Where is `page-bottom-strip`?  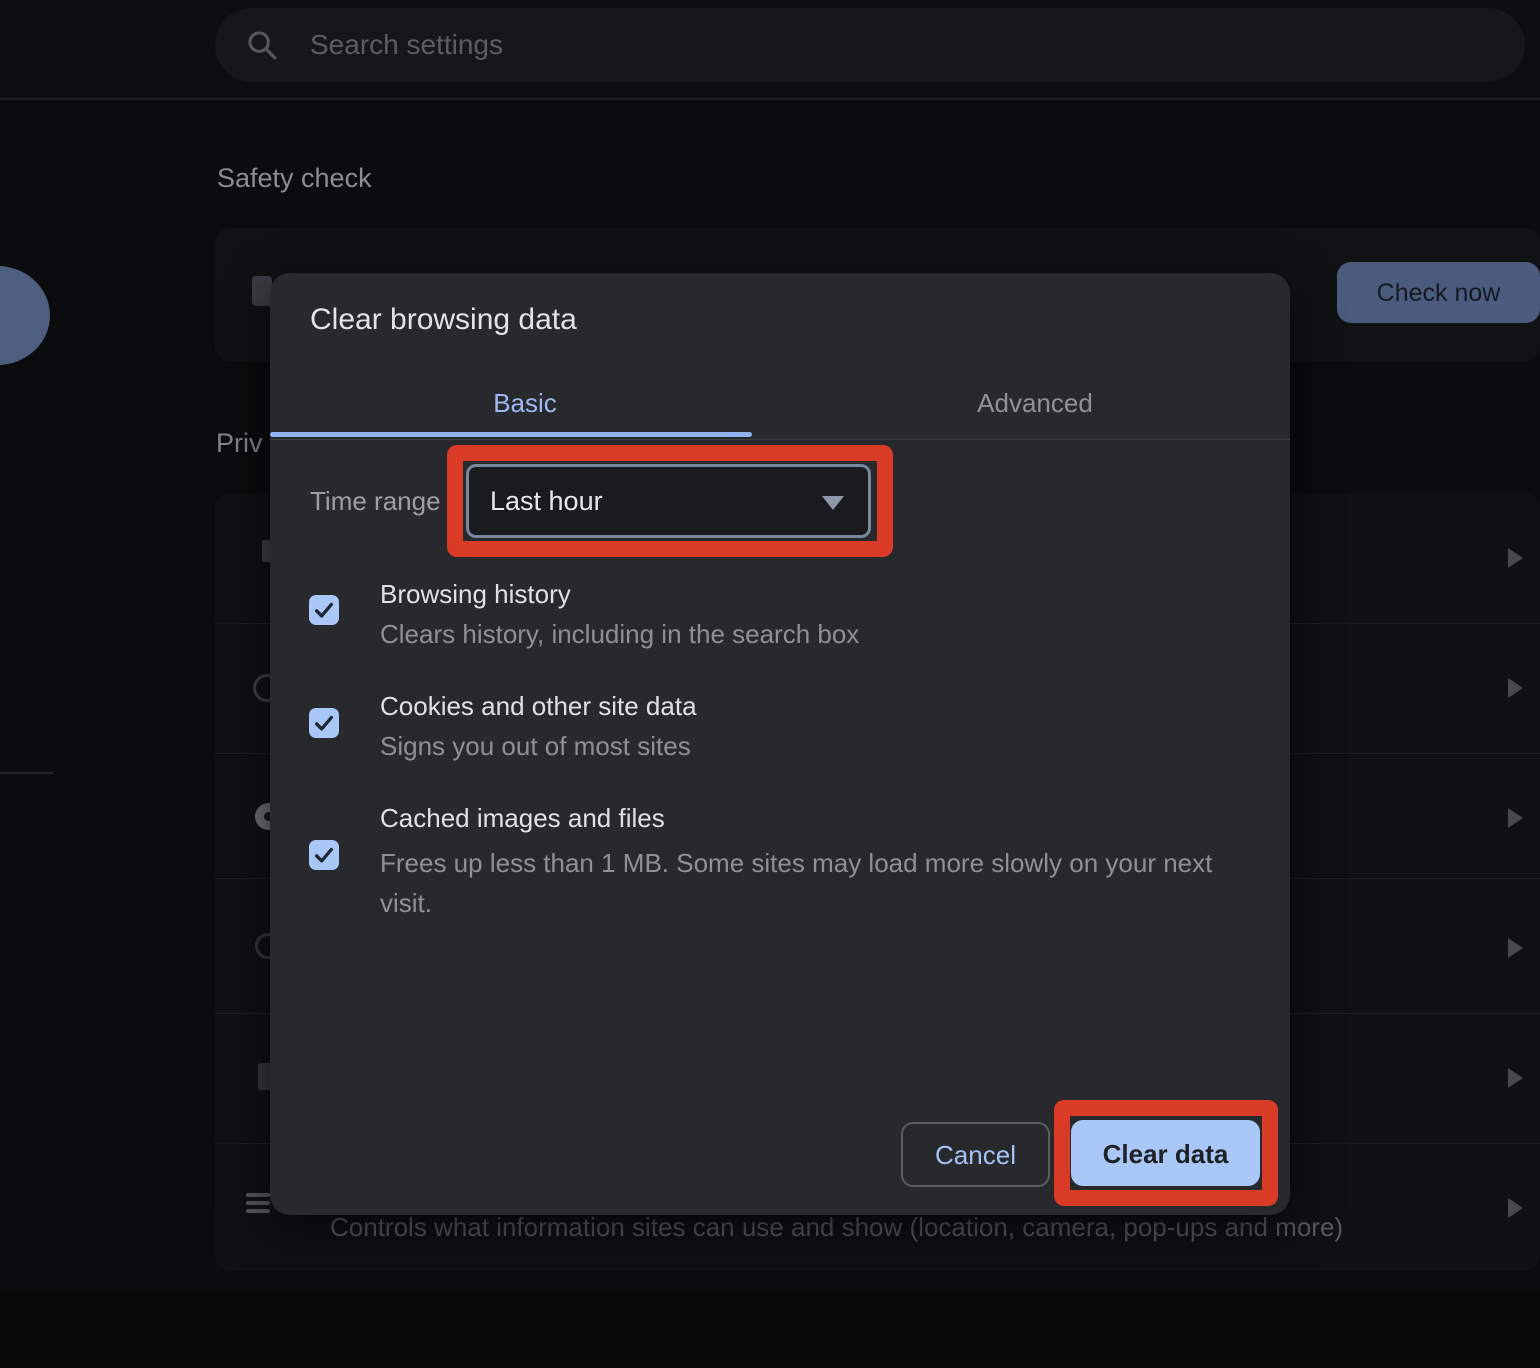 page-bottom-strip is located at coordinates (770, 1330).